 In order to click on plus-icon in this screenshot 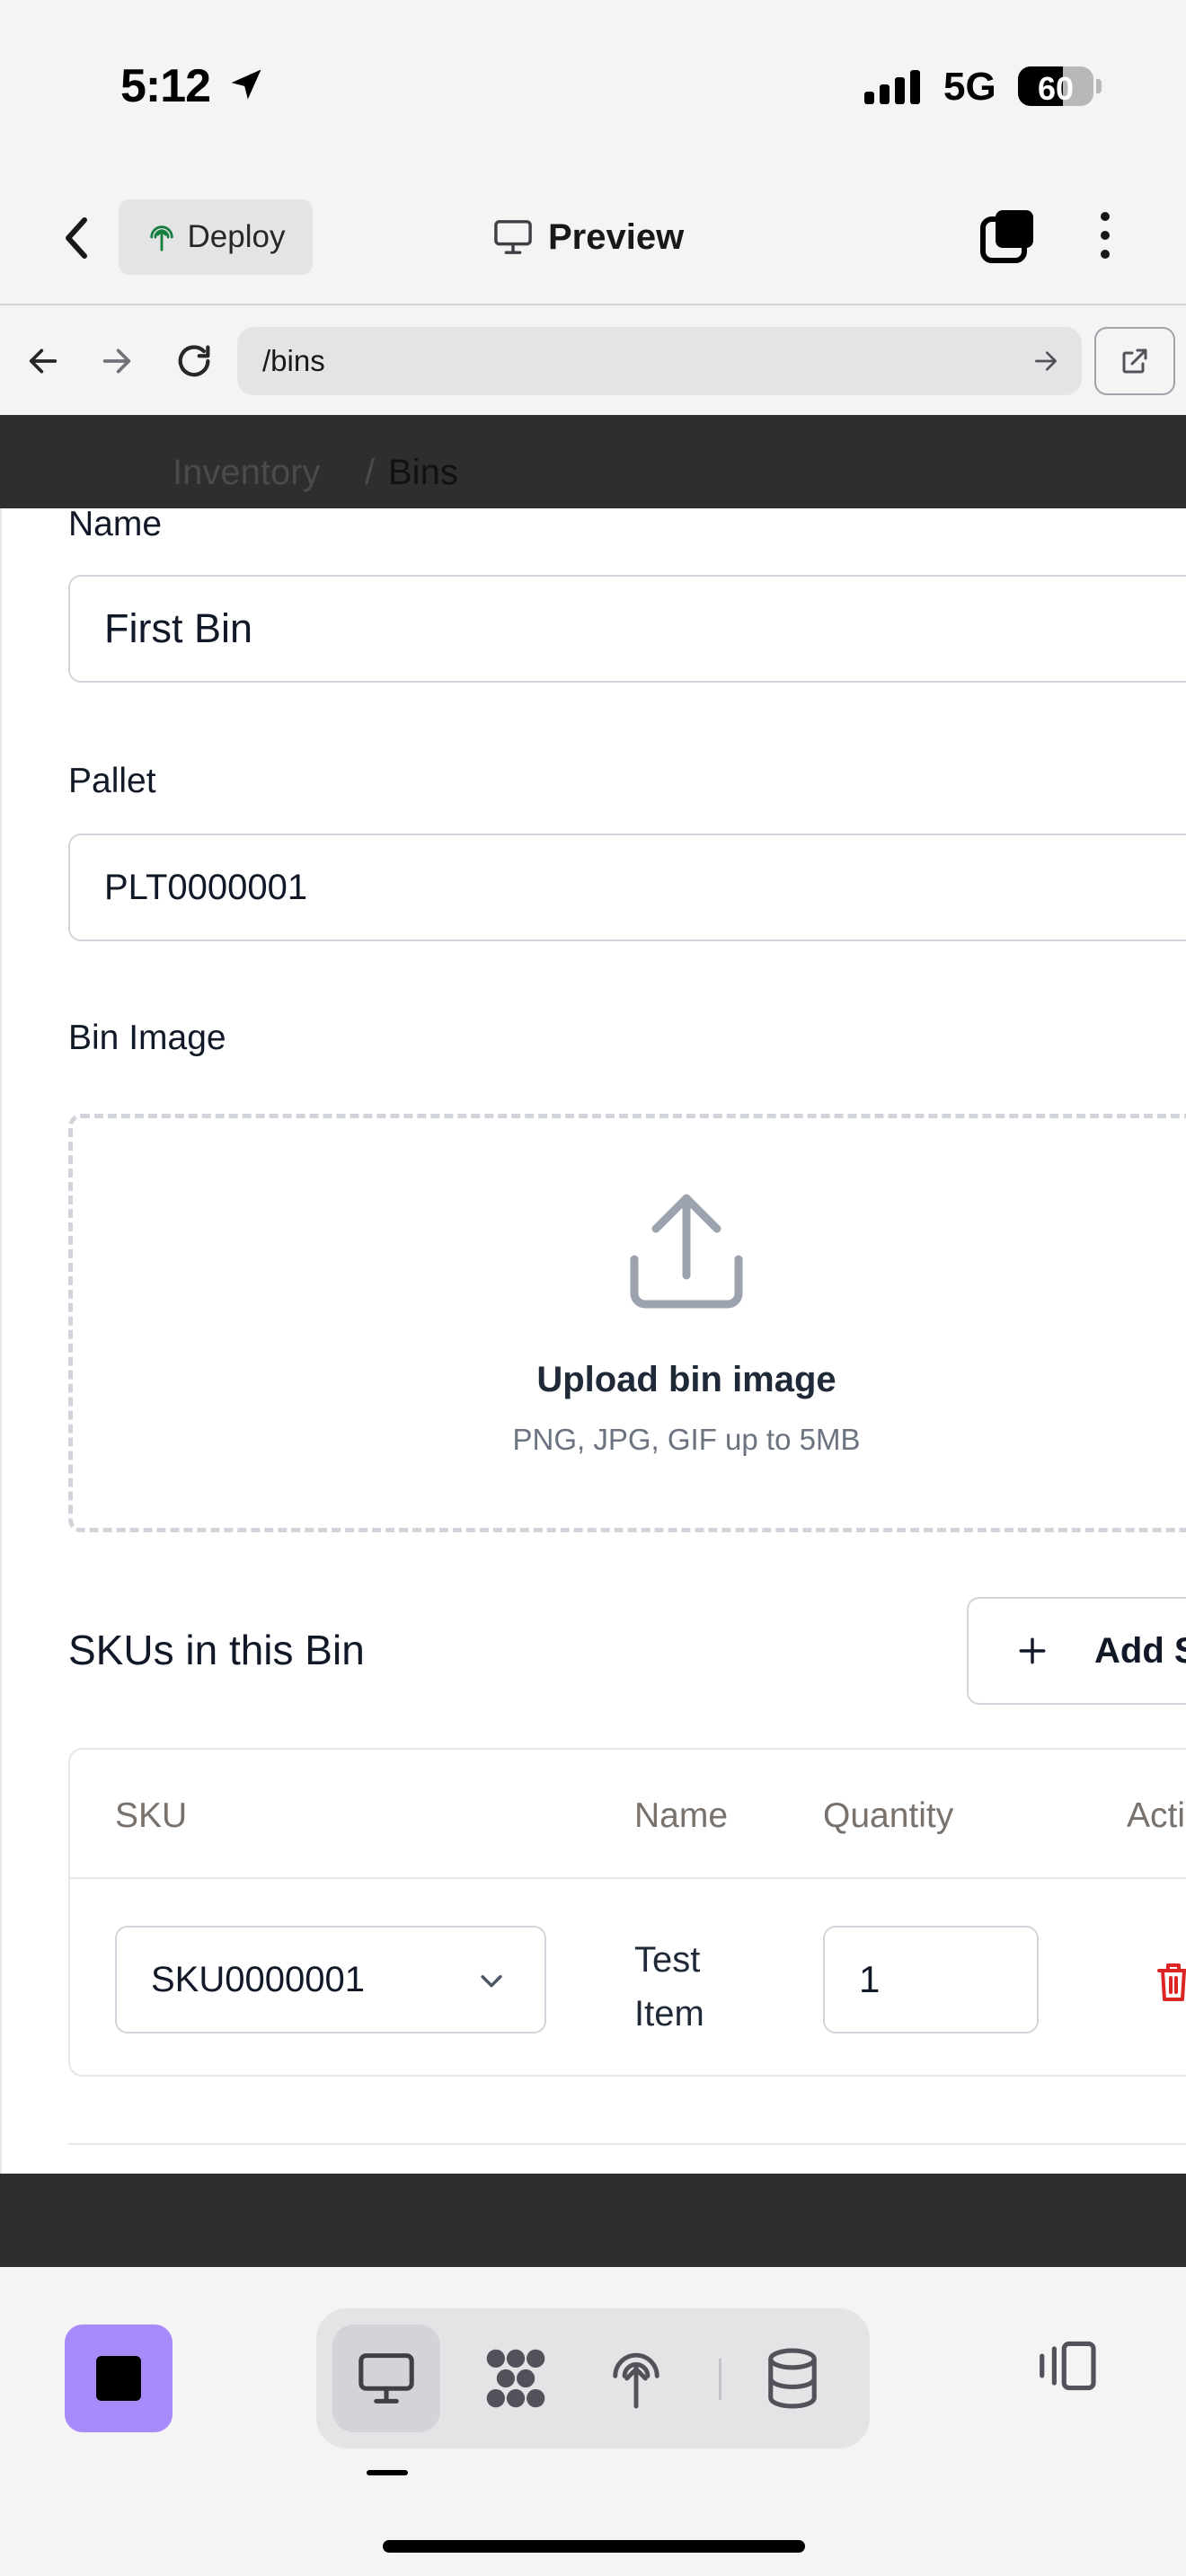, I will do `click(1032, 1650)`.